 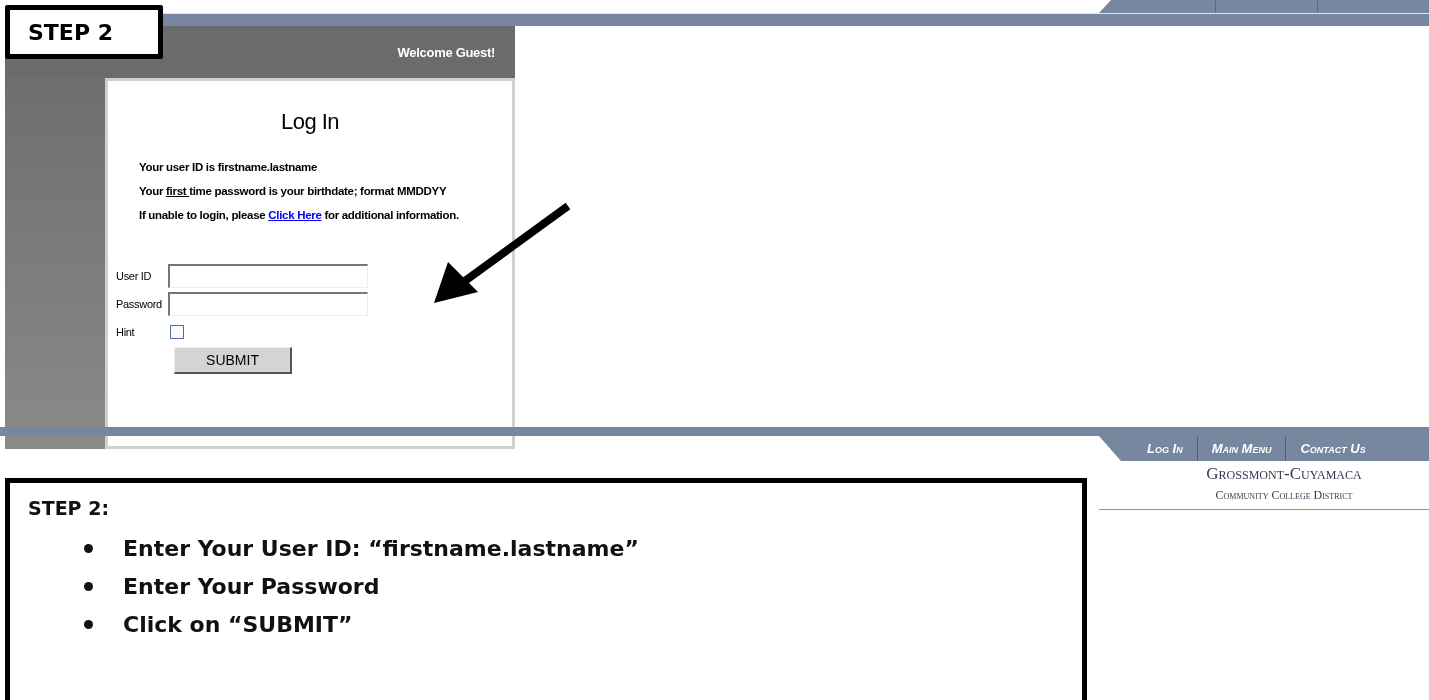 What do you see at coordinates (1284, 495) in the screenshot?
I see `logo-subtitle: Community College District` at bounding box center [1284, 495].